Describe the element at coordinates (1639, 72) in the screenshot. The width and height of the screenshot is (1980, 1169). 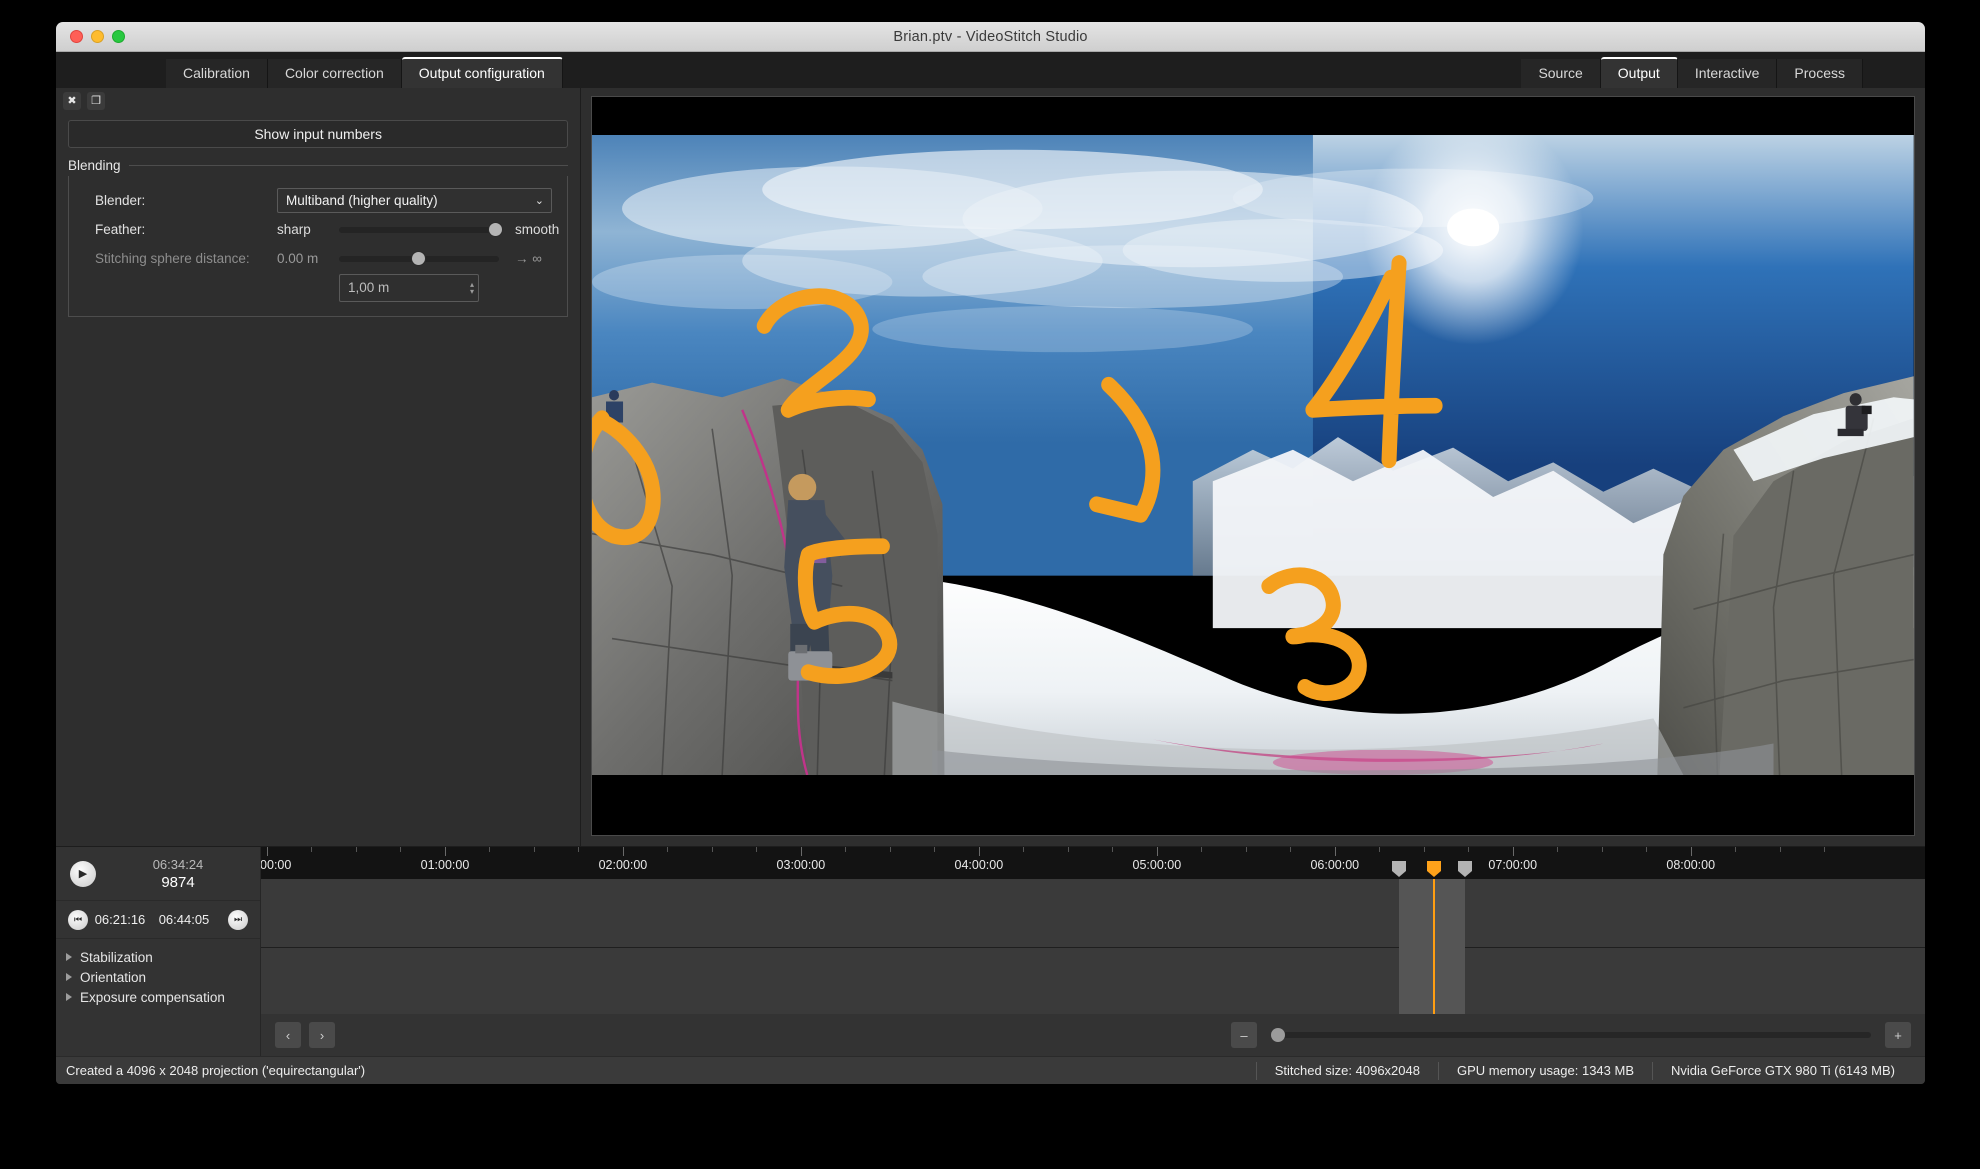
I see `tab-output: Output` at that location.